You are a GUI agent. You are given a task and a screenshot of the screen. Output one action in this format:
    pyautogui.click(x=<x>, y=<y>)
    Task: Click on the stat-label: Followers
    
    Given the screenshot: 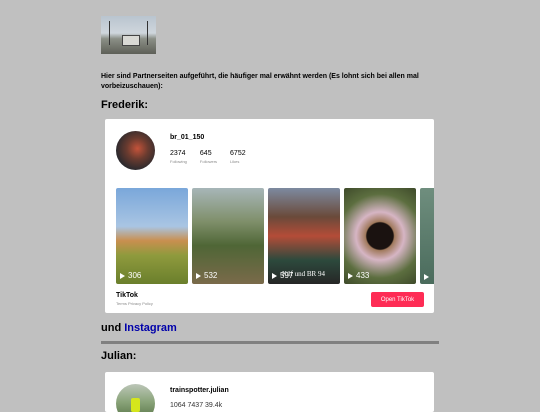 What is the action you would take?
    pyautogui.click(x=208, y=161)
    